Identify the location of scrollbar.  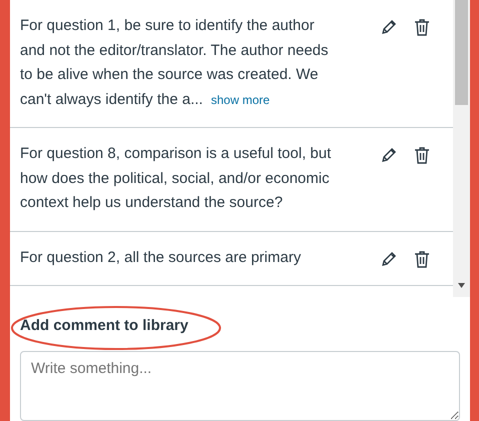
(461, 148).